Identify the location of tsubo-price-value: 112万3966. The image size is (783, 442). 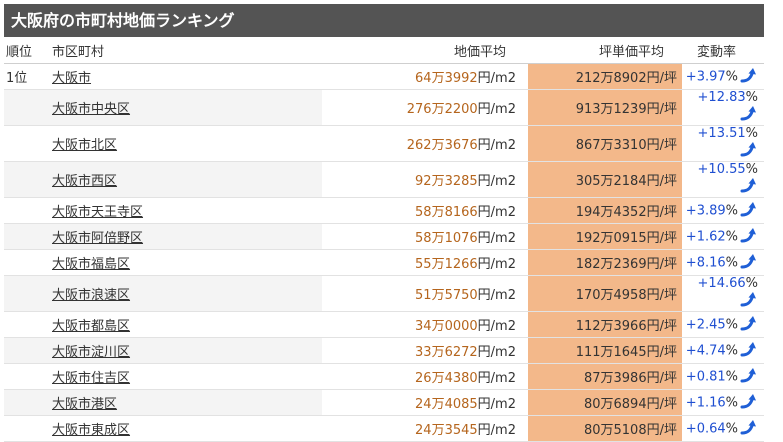
(611, 326).